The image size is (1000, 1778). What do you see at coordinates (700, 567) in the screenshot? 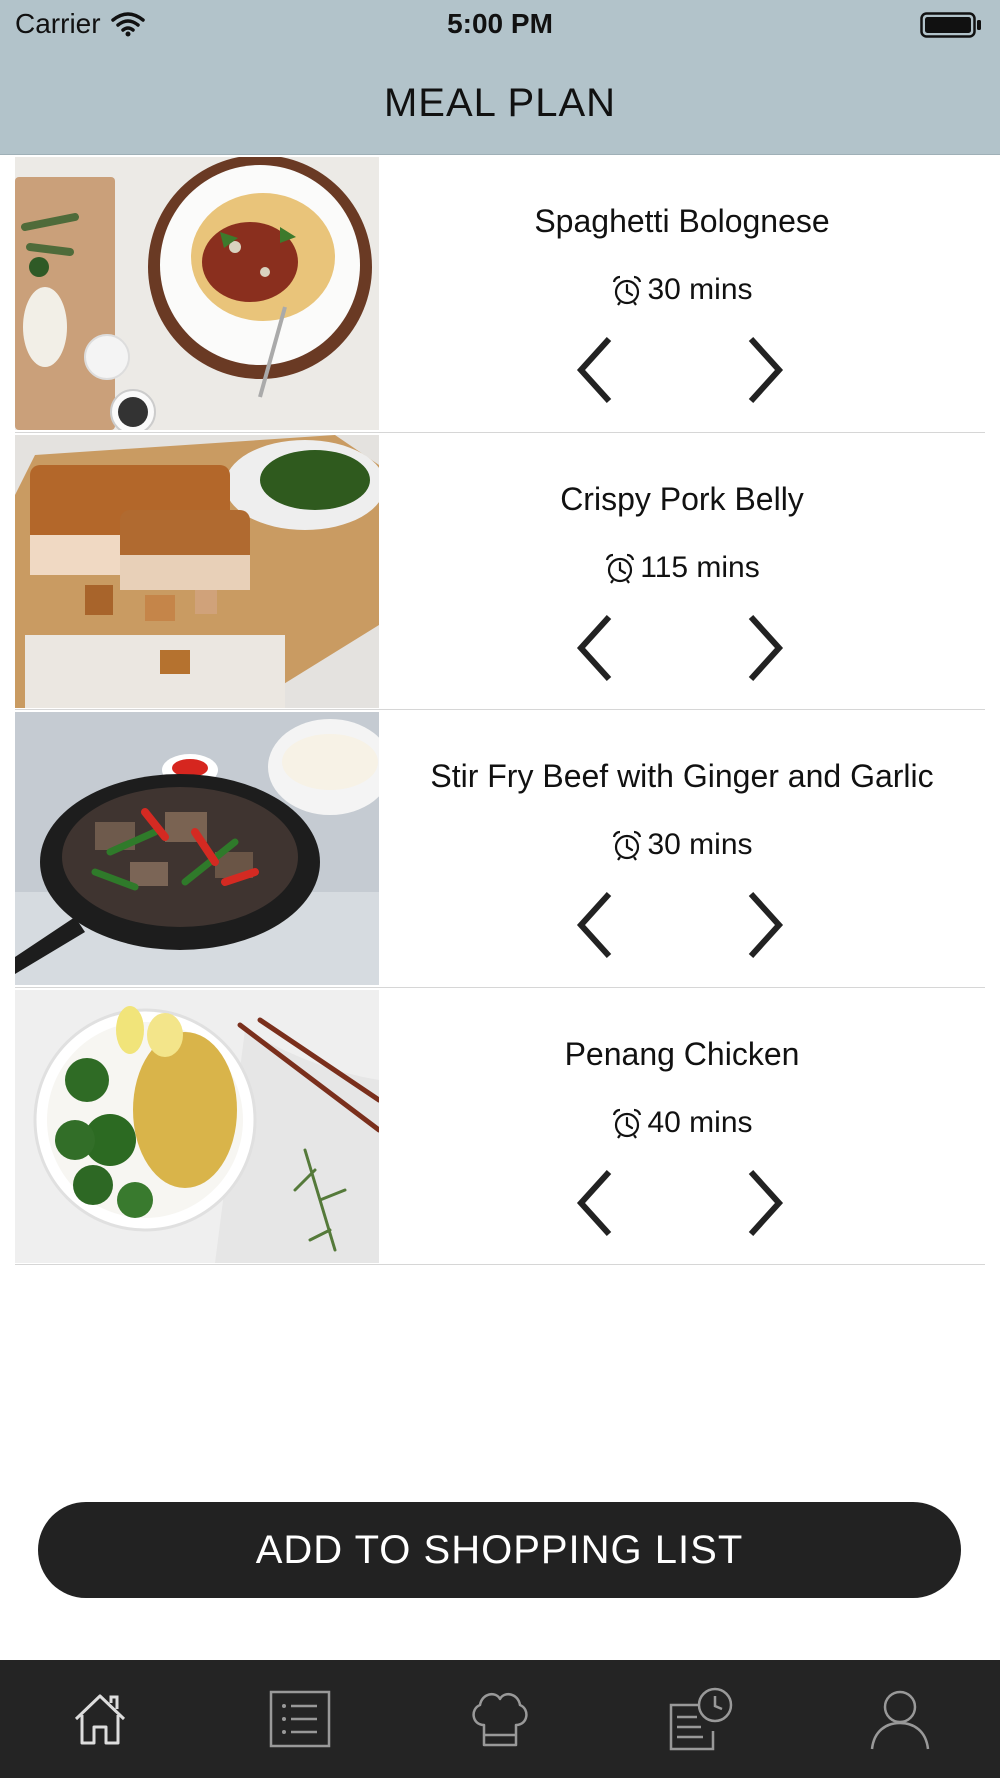
I see `meal-time-label: 115 mins` at bounding box center [700, 567].